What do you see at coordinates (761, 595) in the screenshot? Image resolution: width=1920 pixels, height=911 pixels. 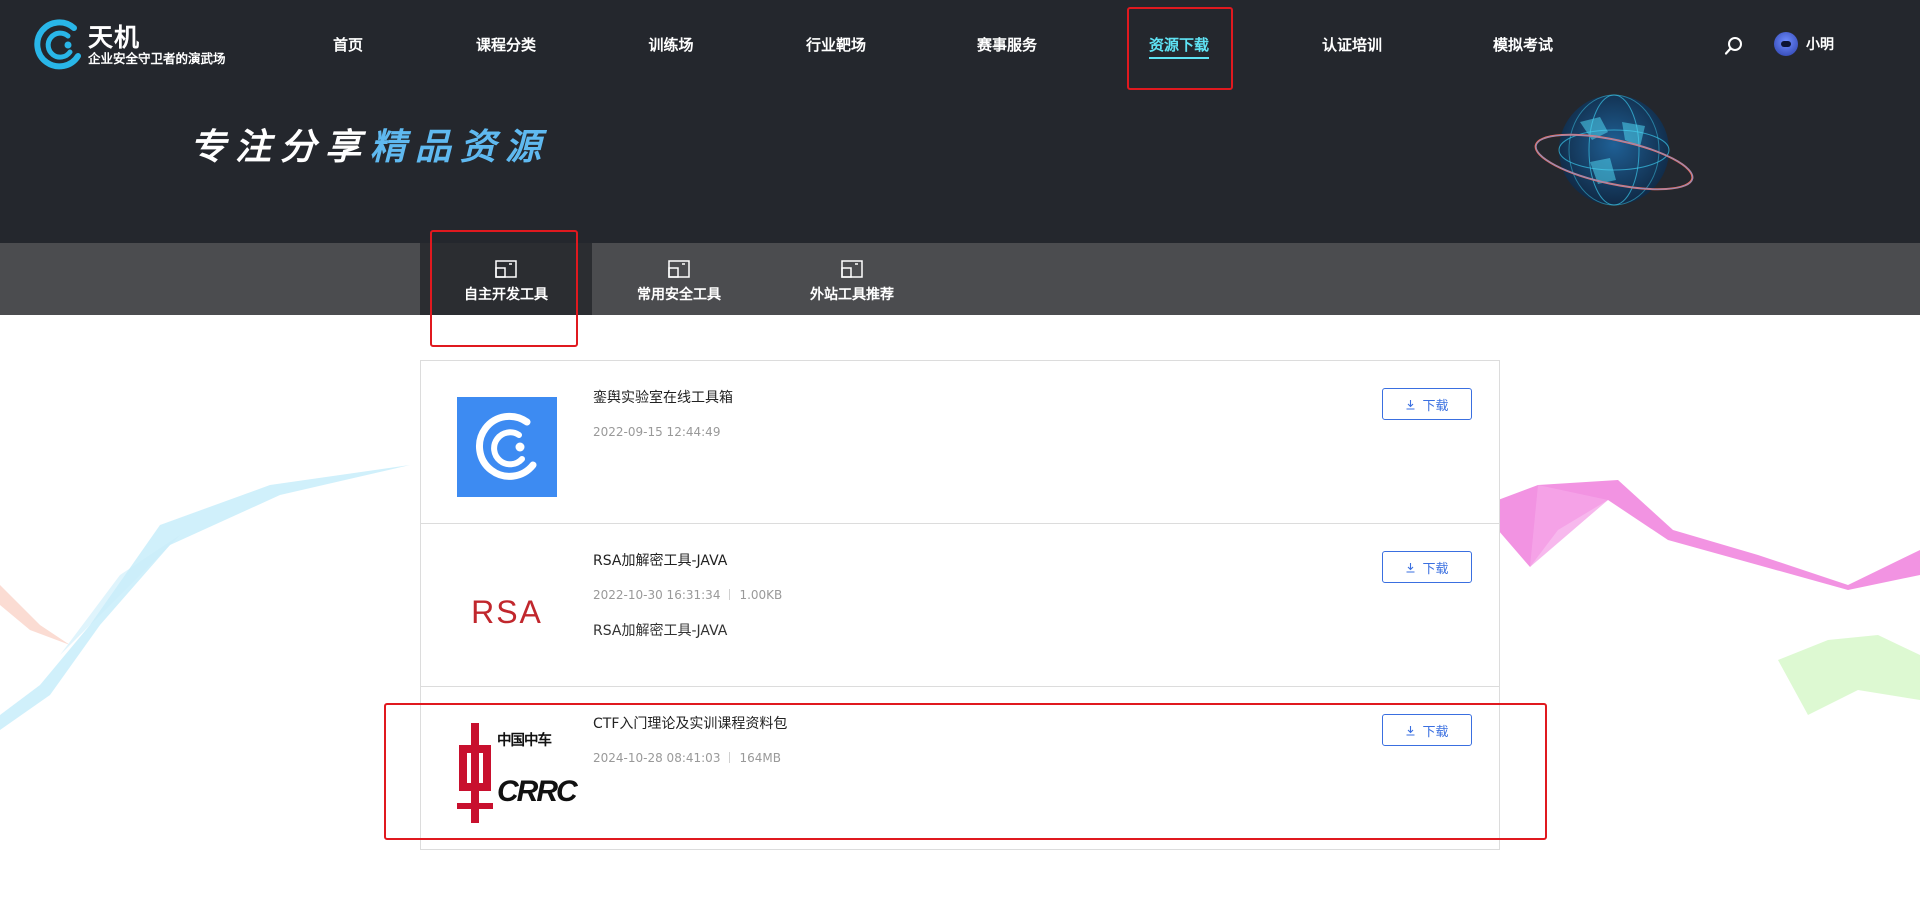 I see `resource-size: 1.00KB` at bounding box center [761, 595].